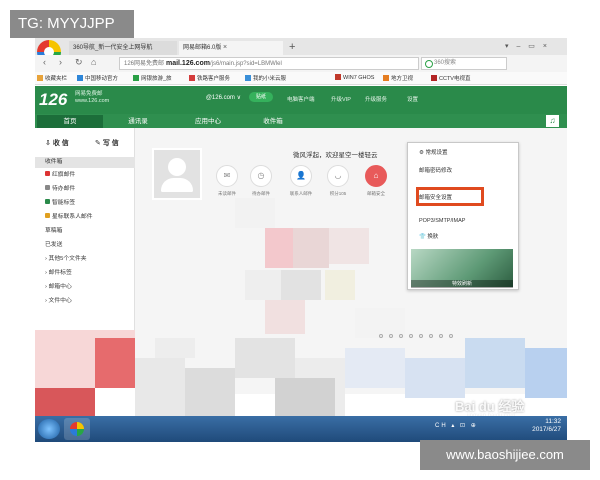 This screenshot has height=480, width=600. What do you see at coordinates (72, 24) in the screenshot?
I see `tg-watermark-label: TG: MYYJJPP` at bounding box center [72, 24].